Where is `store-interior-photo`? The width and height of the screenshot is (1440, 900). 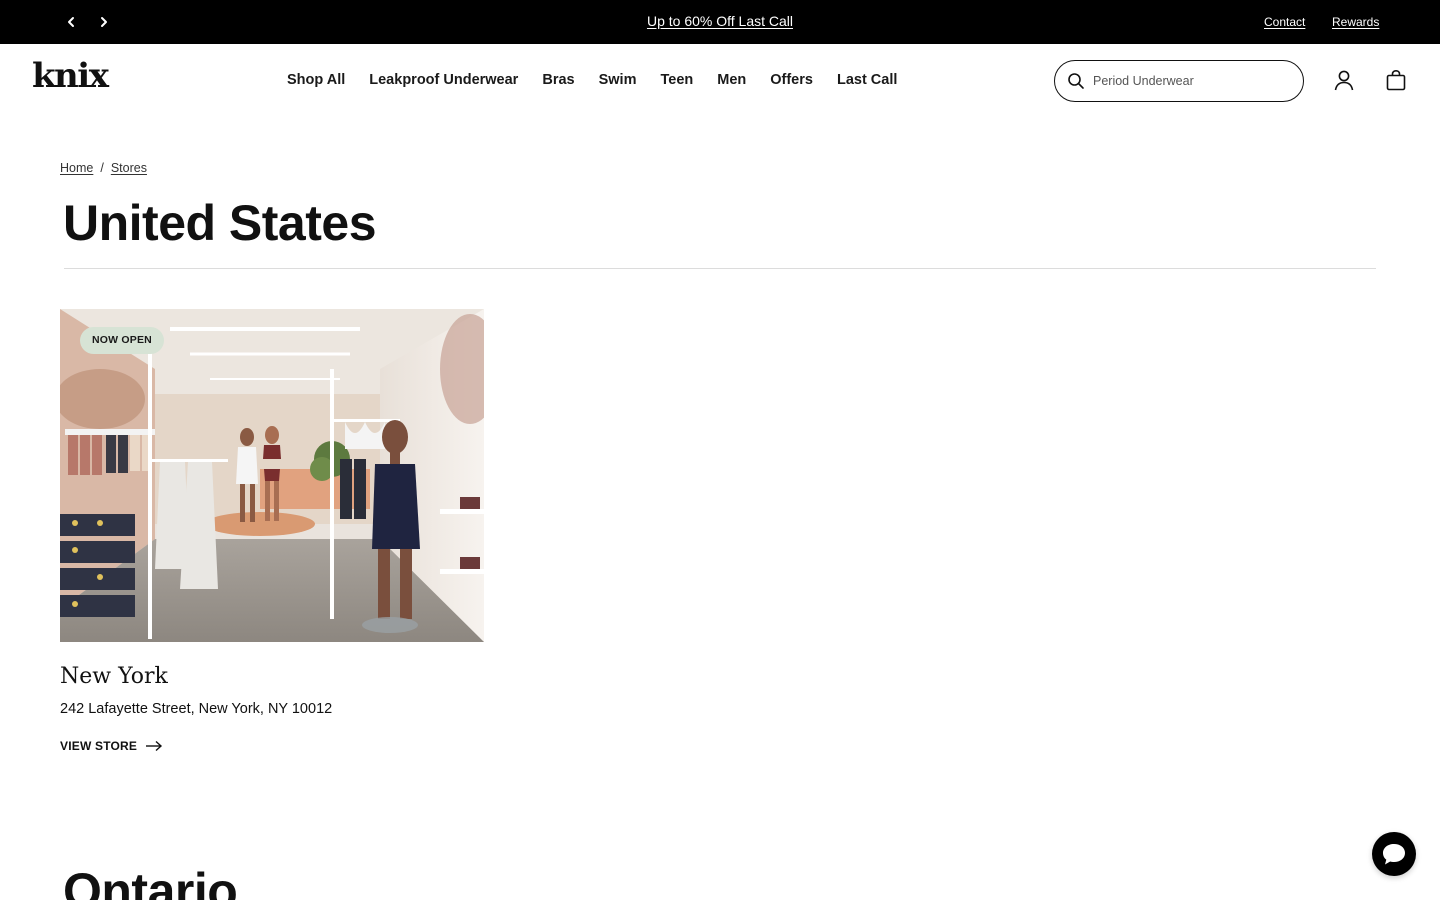
store-interior-photo is located at coordinates (272, 475).